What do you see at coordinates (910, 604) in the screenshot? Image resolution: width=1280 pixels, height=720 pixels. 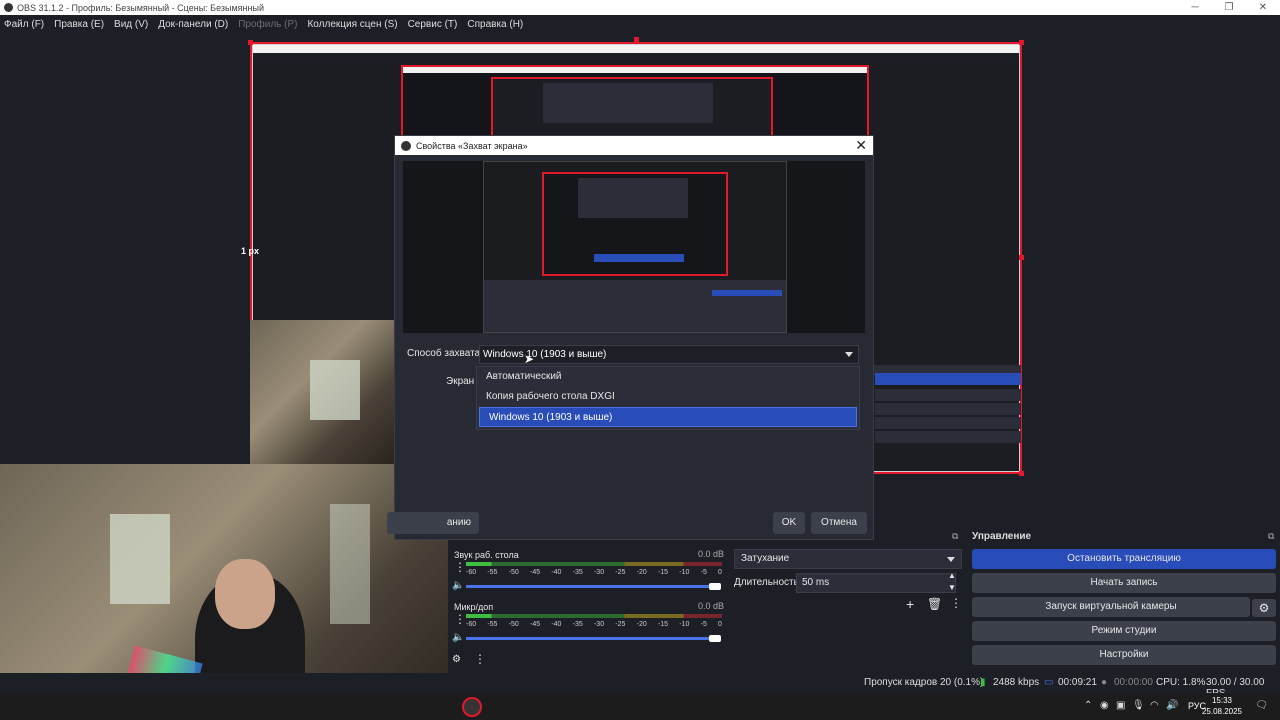 I see `add-transition-icon: +` at bounding box center [910, 604].